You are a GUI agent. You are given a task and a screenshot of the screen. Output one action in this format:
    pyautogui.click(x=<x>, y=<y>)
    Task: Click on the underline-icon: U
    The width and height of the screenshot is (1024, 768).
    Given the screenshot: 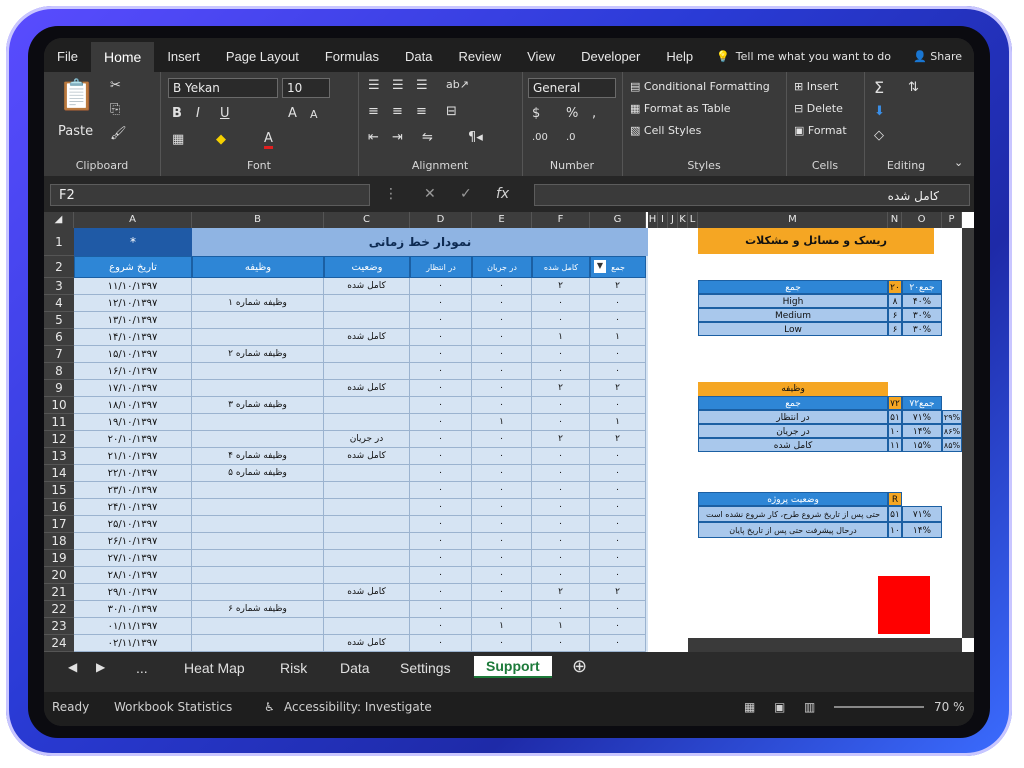 What is the action you would take?
    pyautogui.click(x=225, y=113)
    